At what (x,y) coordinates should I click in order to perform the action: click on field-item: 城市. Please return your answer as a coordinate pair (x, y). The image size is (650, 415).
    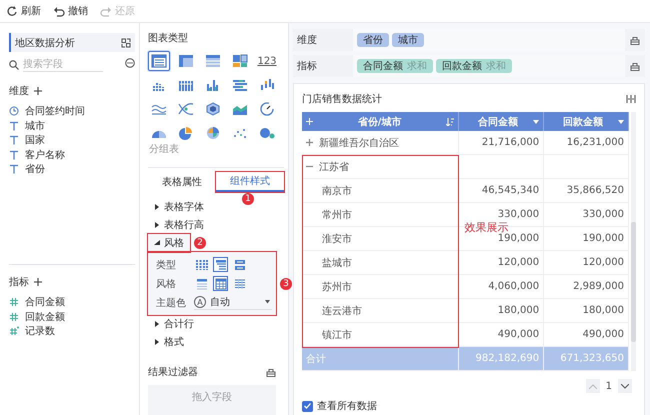
    Looking at the image, I should click on (72, 125).